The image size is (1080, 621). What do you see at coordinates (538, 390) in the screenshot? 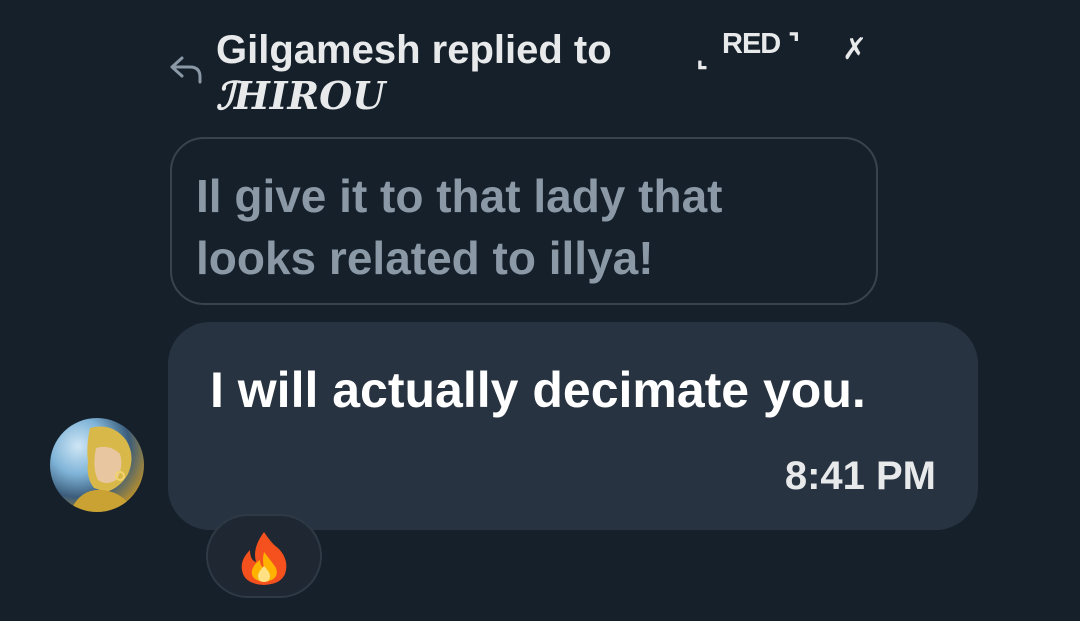
I see `message-text: I will actually decimate you.` at bounding box center [538, 390].